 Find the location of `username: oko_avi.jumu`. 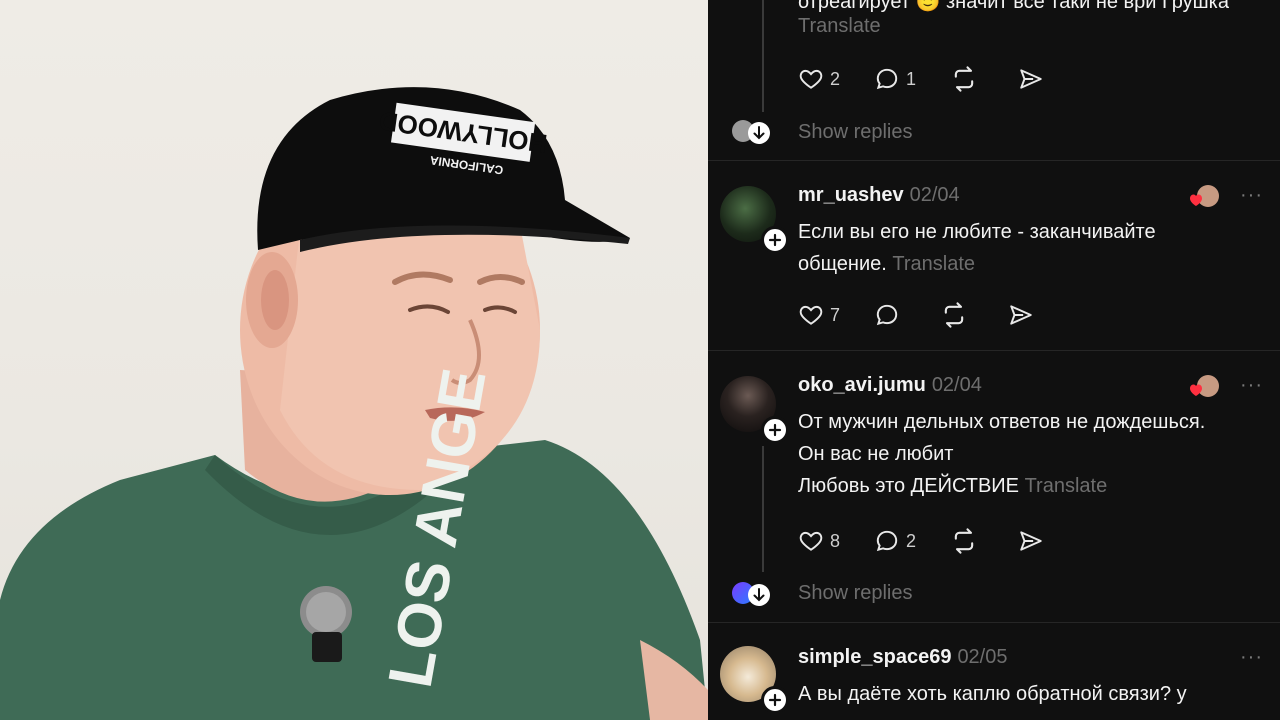

username: oko_avi.jumu is located at coordinates (862, 385).